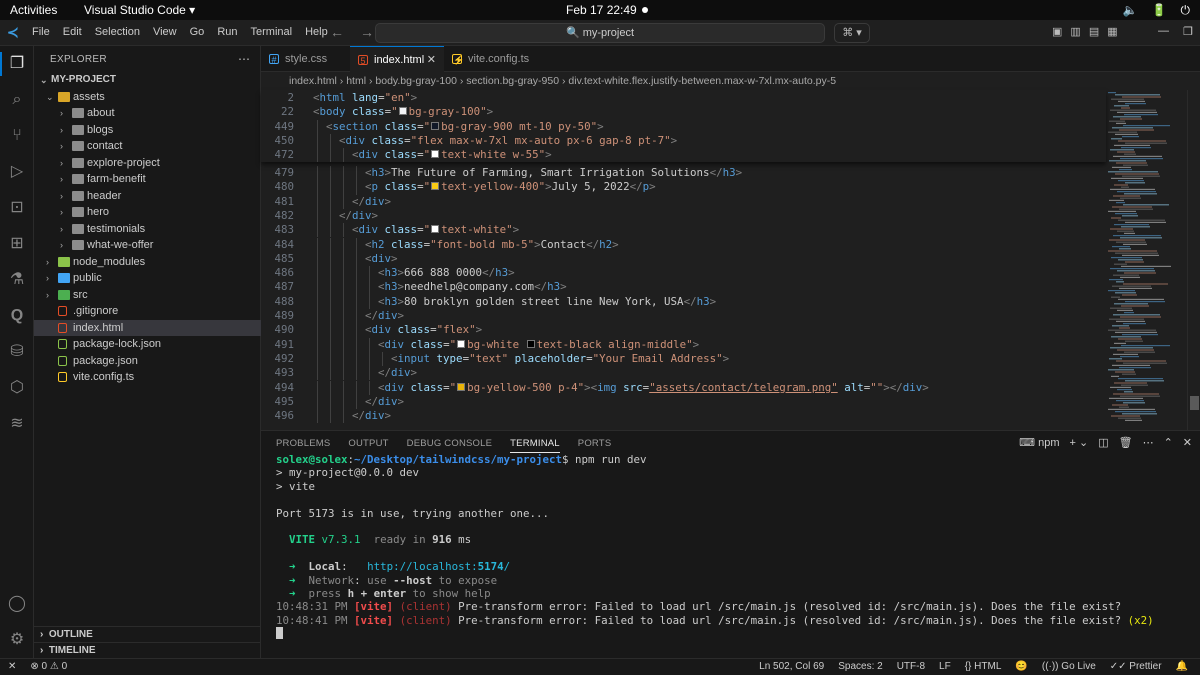 The height and width of the screenshot is (675, 1200). What do you see at coordinates (48, 667) in the screenshot?
I see `status-left-item-1: ⊗ 0 ⚠ 0` at bounding box center [48, 667].